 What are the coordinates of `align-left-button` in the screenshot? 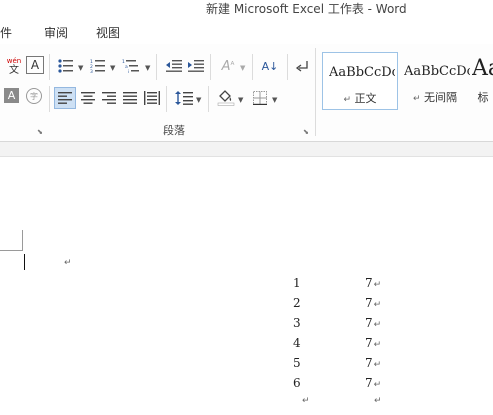 It's located at (65, 98).